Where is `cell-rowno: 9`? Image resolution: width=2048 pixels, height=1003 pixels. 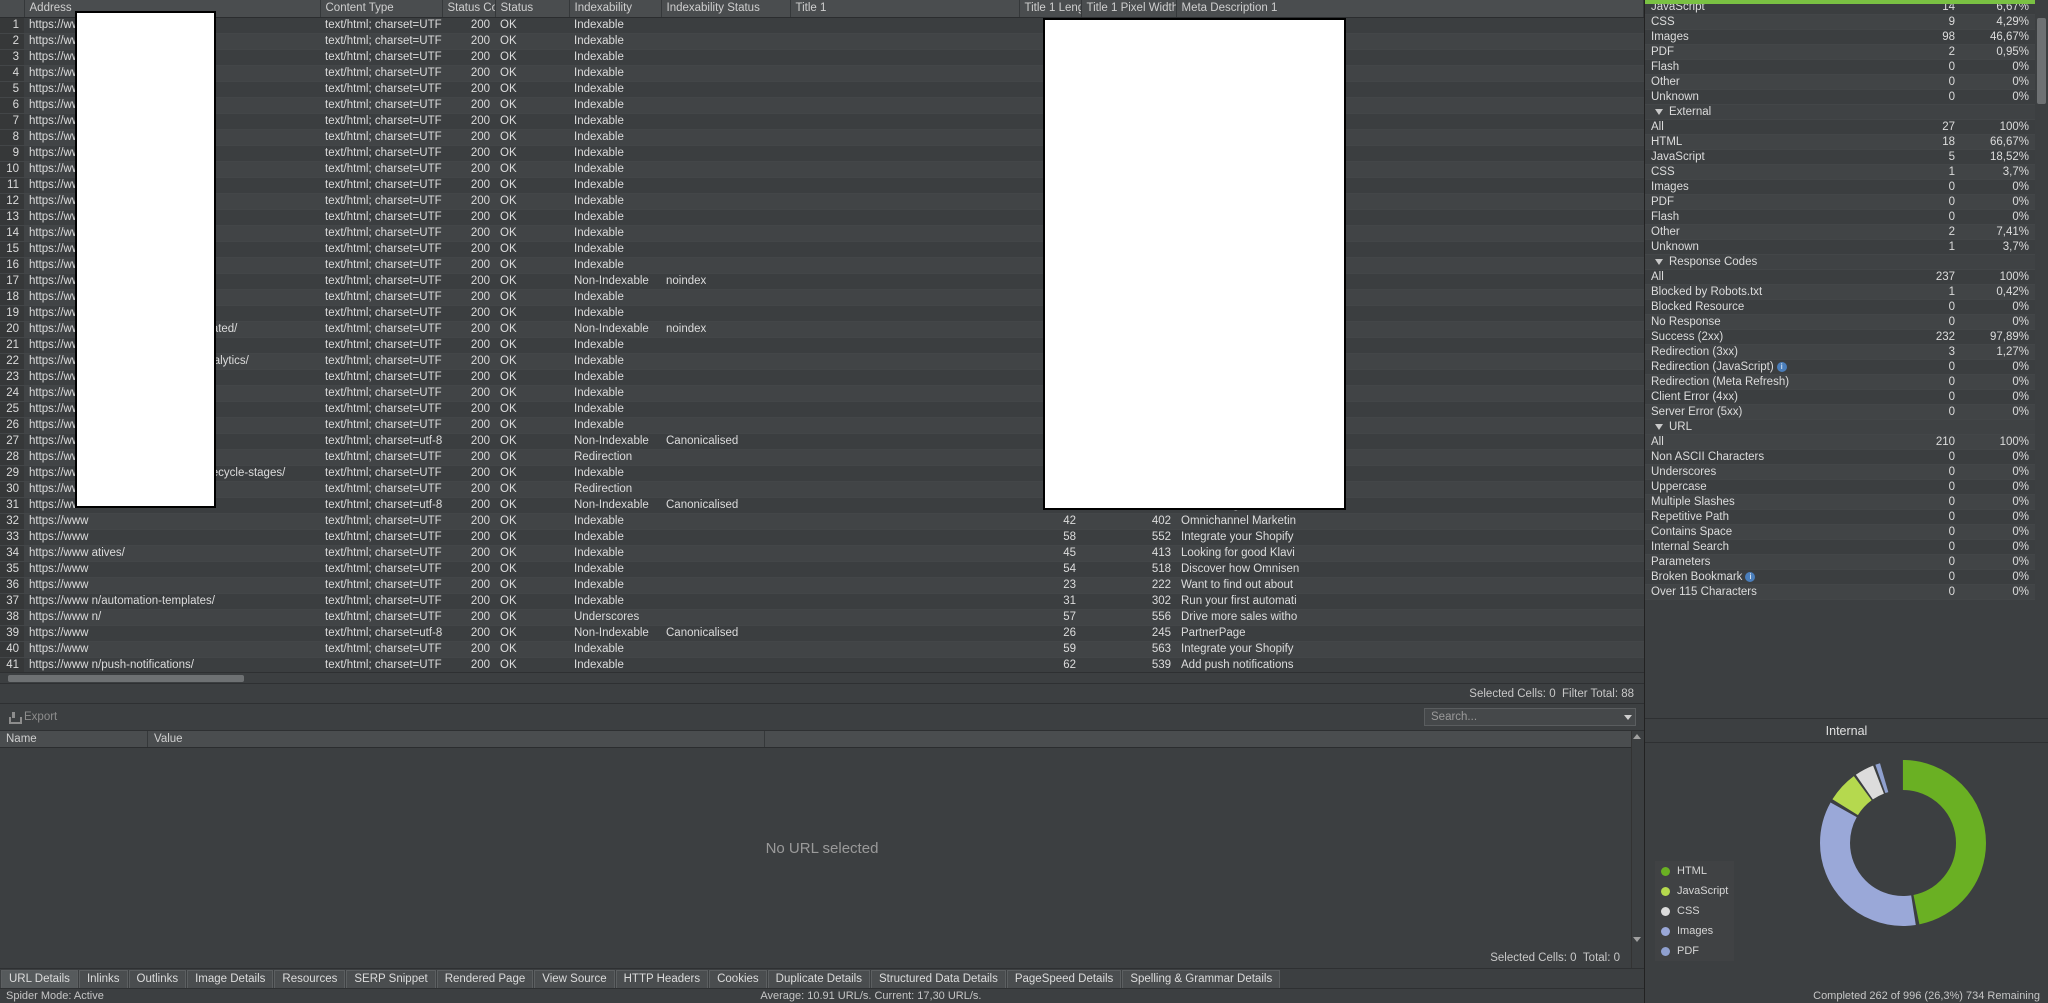 cell-rowno: 9 is located at coordinates (12, 153).